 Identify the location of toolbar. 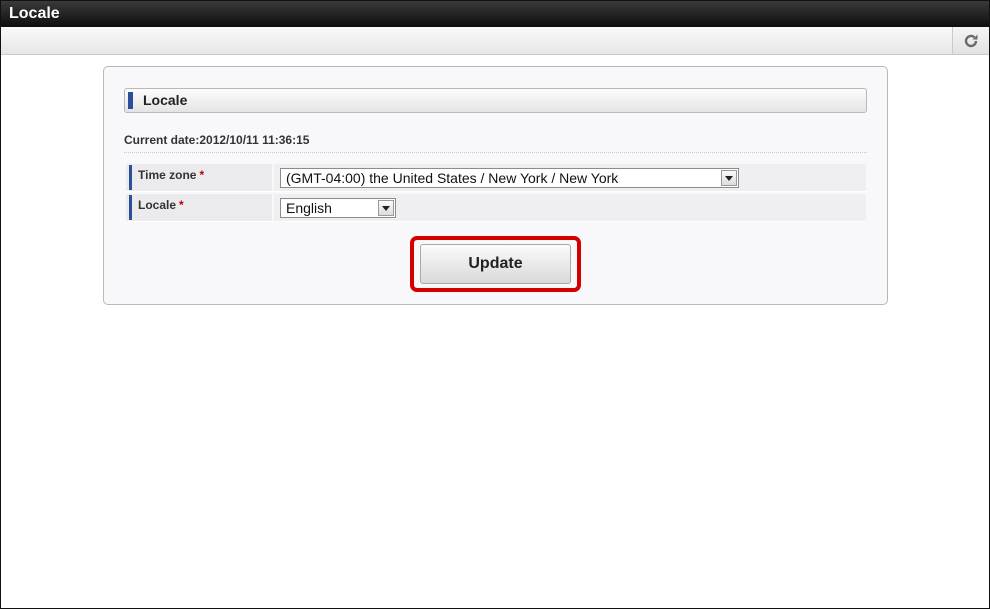
(495, 41).